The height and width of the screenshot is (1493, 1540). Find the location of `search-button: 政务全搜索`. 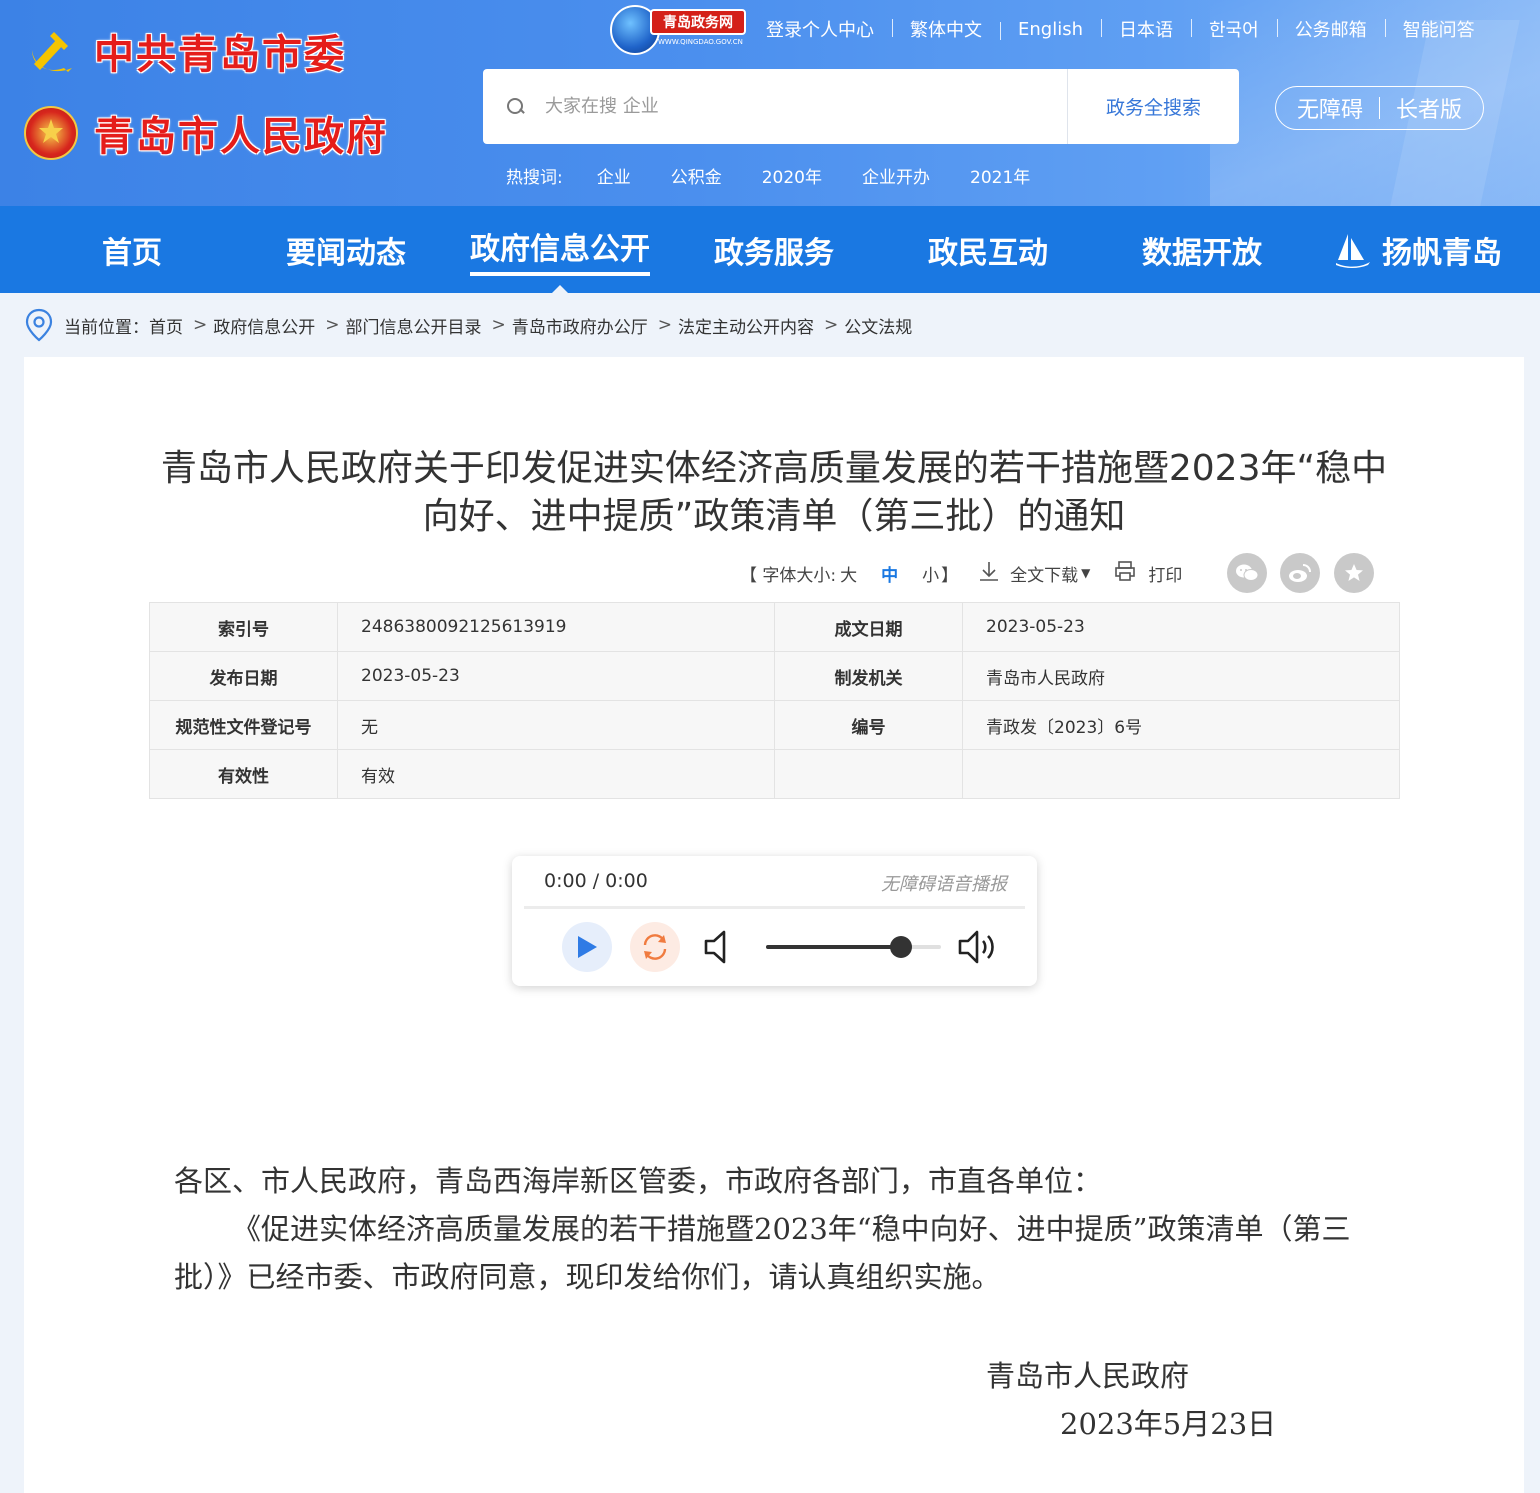

search-button: 政务全搜索 is located at coordinates (1153, 106).